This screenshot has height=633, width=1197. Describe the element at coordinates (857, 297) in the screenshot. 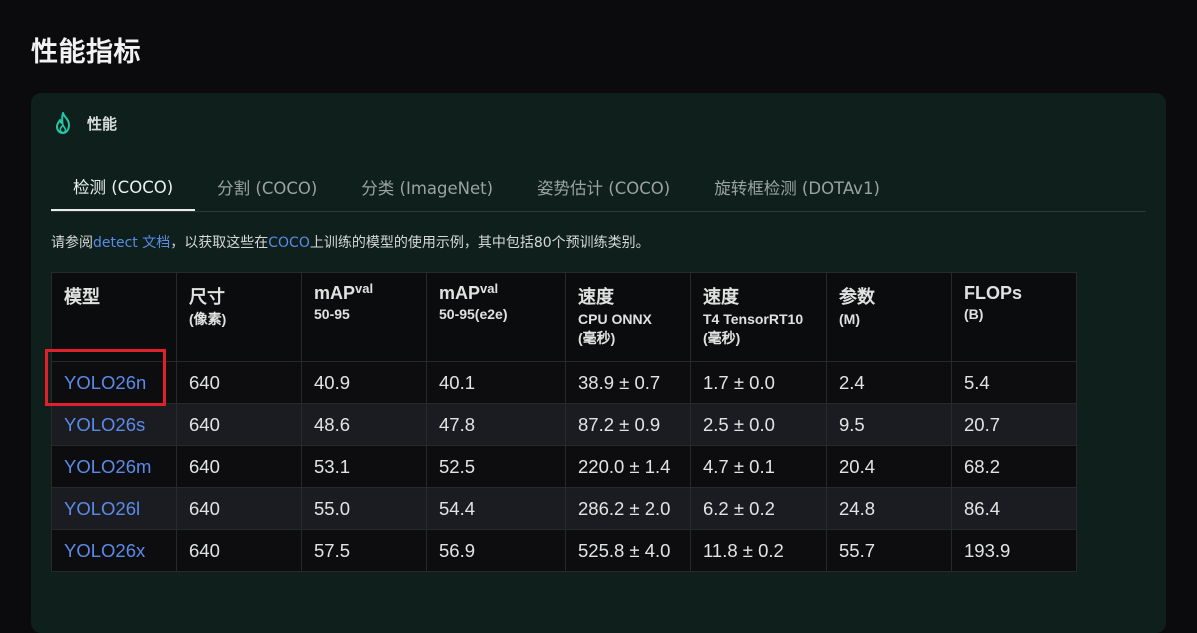

I see `header-main: 参数` at that location.